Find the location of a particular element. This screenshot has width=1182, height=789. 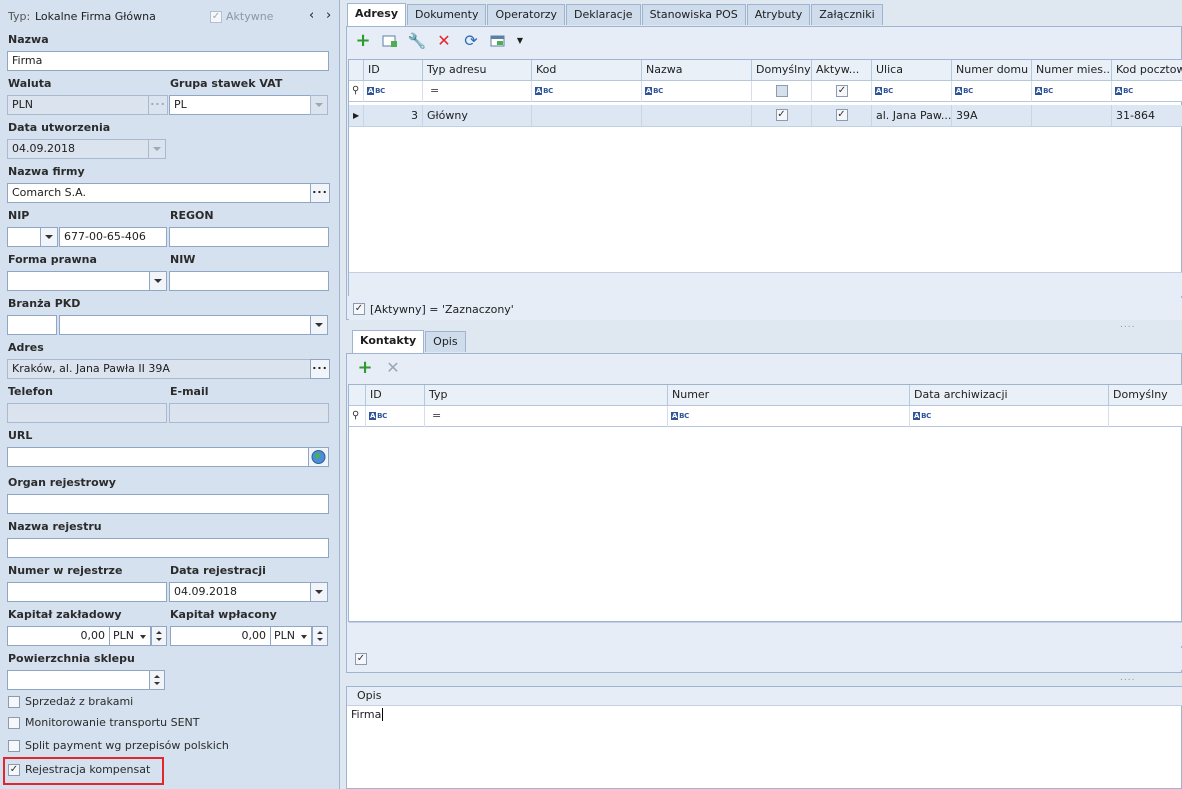

tab-stanowiska-pos: Stanowiska POS is located at coordinates (693, 14).